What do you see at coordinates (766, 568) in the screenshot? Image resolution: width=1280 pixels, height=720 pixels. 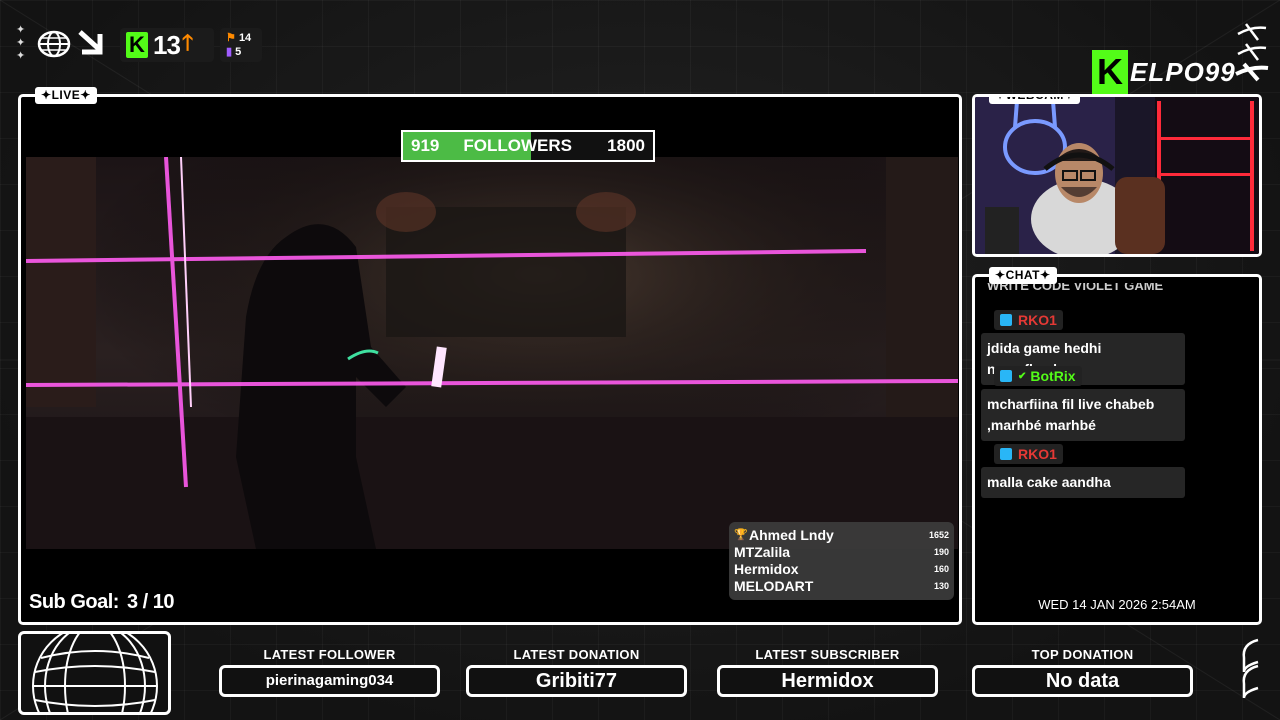 I see `leaderboard-name: Hermidox` at bounding box center [766, 568].